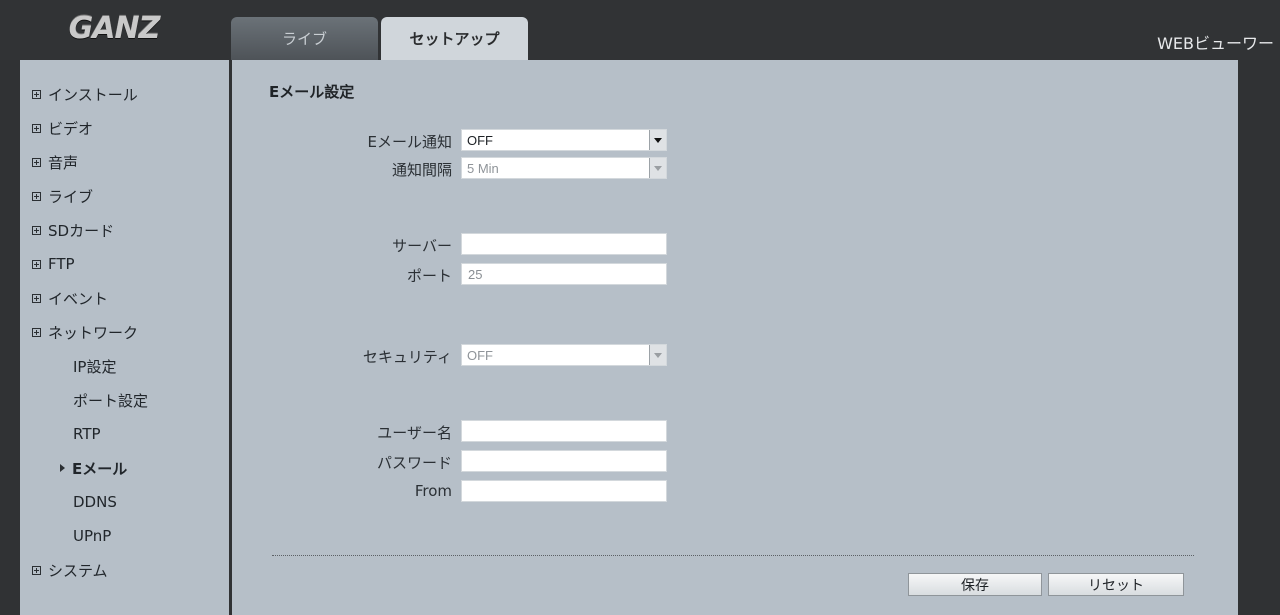 The image size is (1280, 615). I want to click on tab-setup: セットアップ, so click(454, 38).